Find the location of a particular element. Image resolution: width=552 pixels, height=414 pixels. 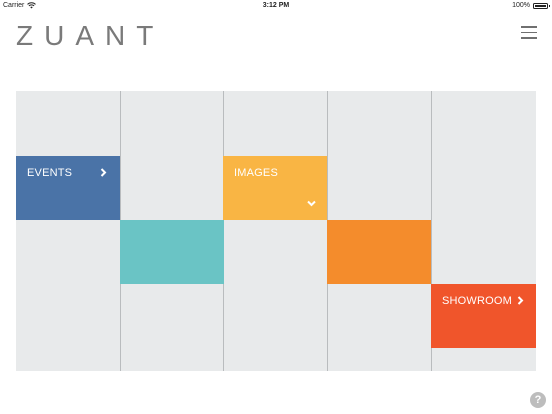

teal-tile is located at coordinates (172, 252).